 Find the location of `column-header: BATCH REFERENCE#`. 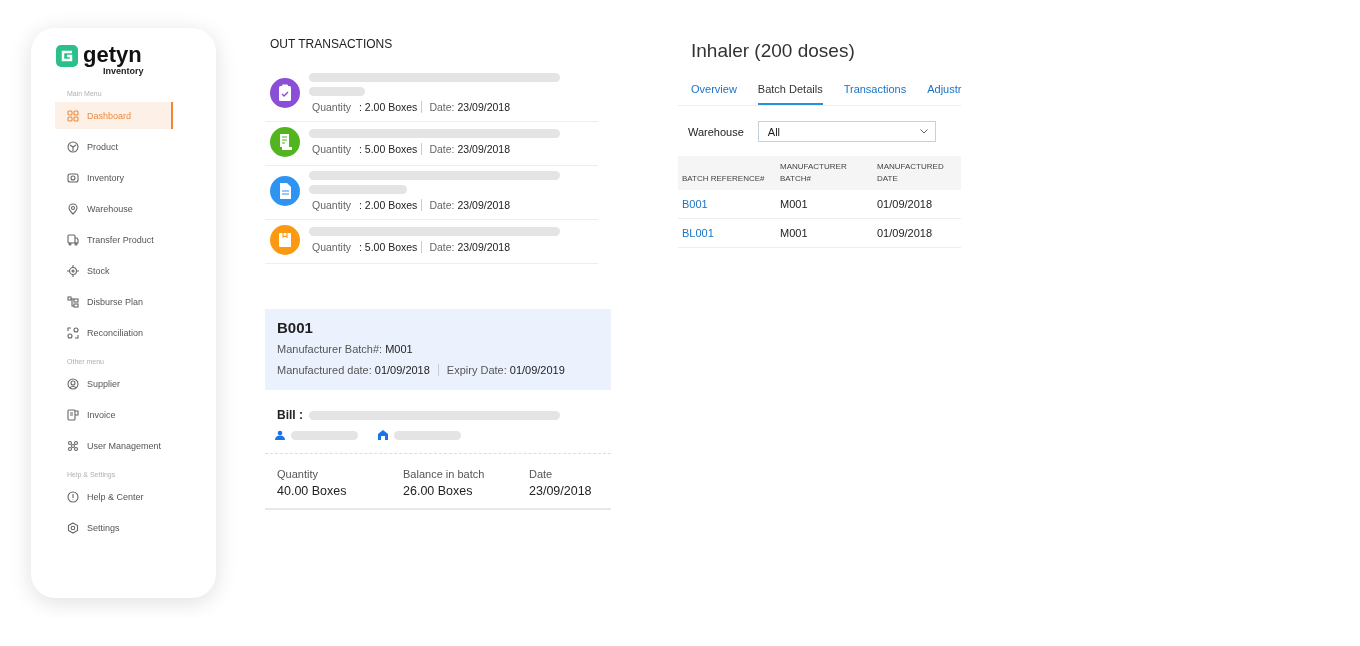

column-header: BATCH REFERENCE# is located at coordinates (723, 179).